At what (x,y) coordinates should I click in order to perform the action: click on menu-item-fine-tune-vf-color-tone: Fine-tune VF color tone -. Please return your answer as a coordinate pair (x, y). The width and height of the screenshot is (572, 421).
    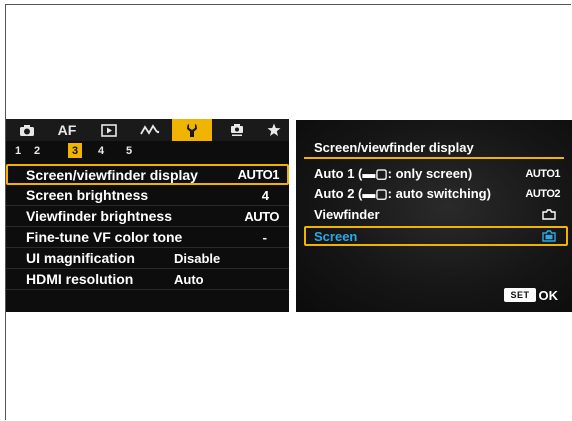
    Looking at the image, I should click on (147, 237).